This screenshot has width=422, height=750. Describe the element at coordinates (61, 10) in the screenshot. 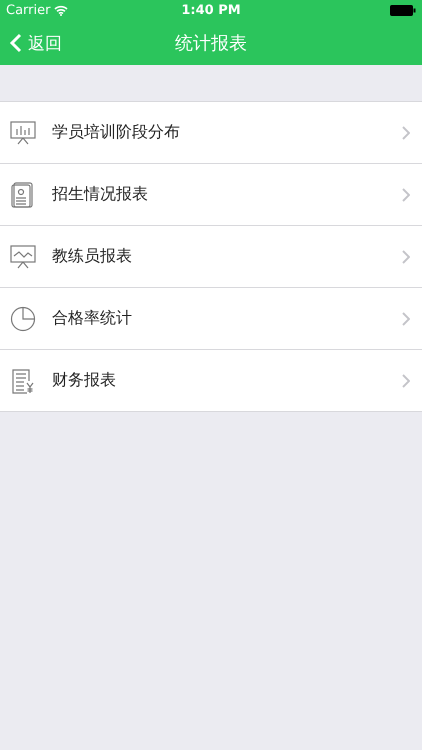

I see `wifi-icon` at that location.